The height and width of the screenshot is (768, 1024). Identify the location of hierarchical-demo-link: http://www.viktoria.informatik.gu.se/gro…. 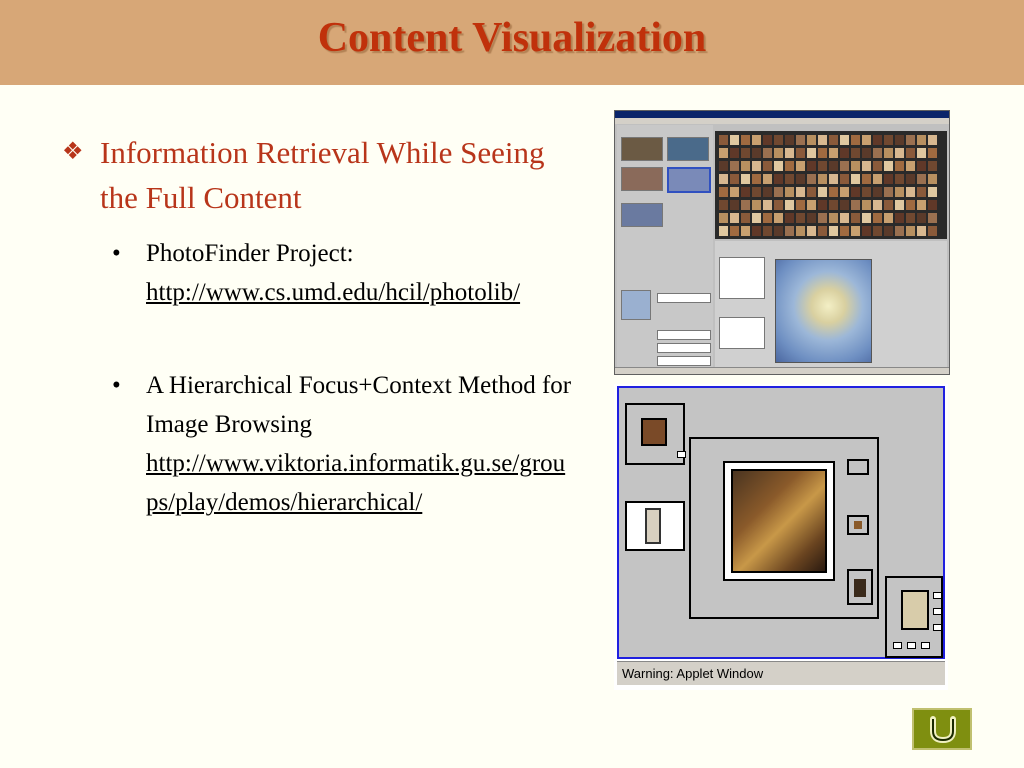
(359, 483).